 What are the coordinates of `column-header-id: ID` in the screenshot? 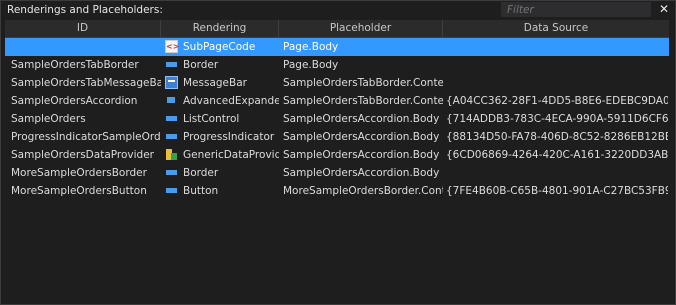 It's located at (83, 28).